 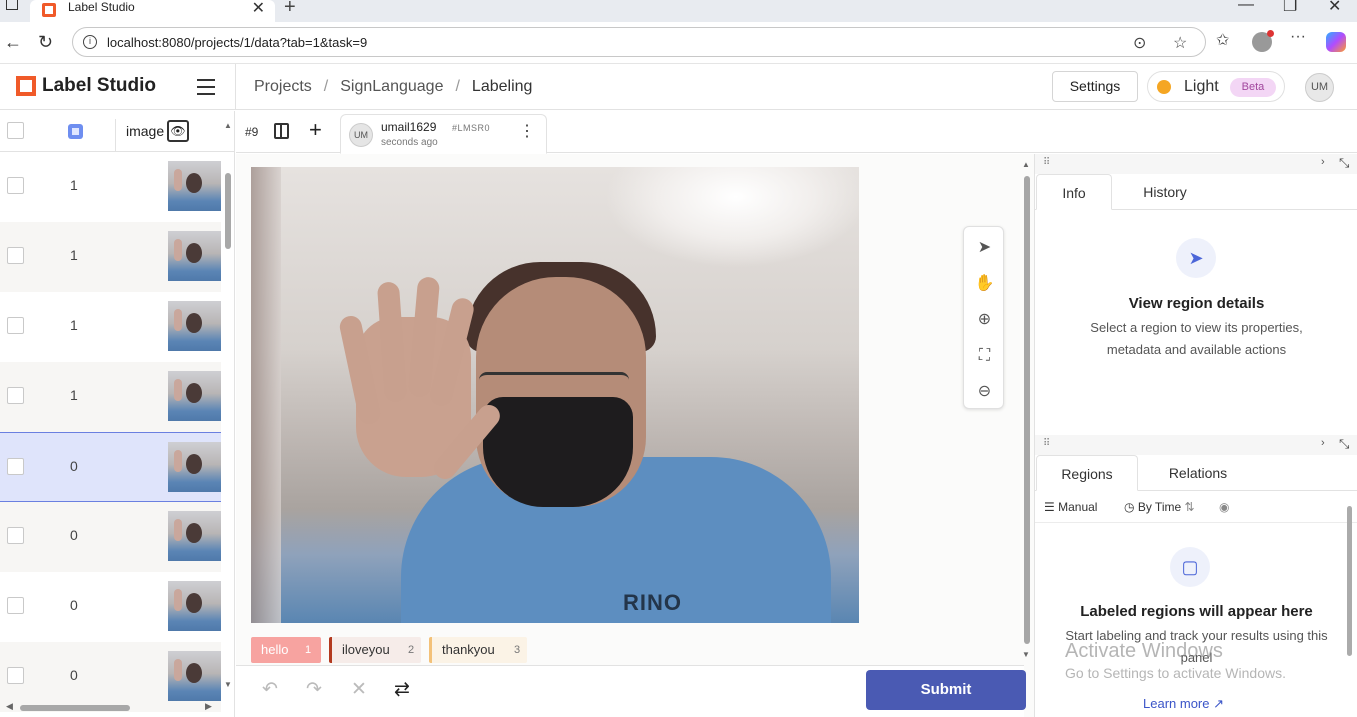 I want to click on label-thankyou: thankyou 3, so click(x=478, y=650).